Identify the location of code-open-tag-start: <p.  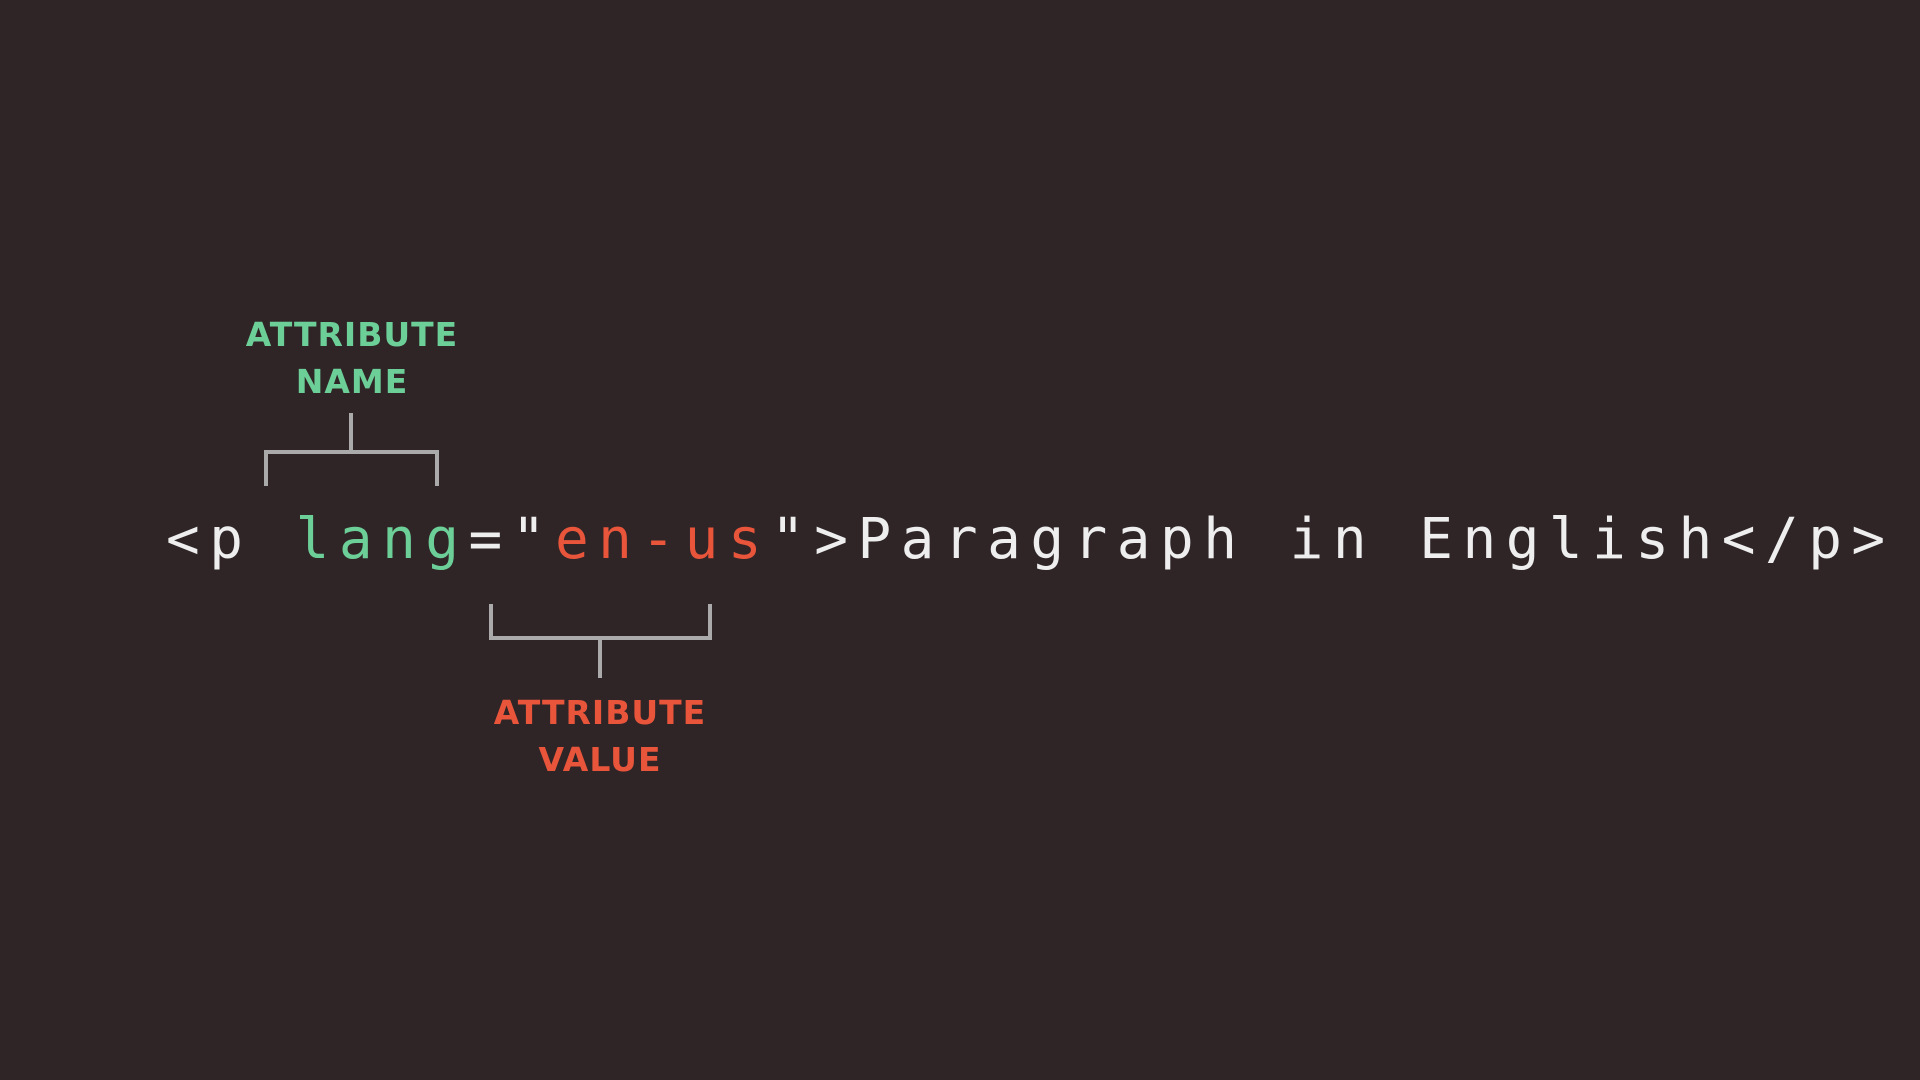
(231, 539).